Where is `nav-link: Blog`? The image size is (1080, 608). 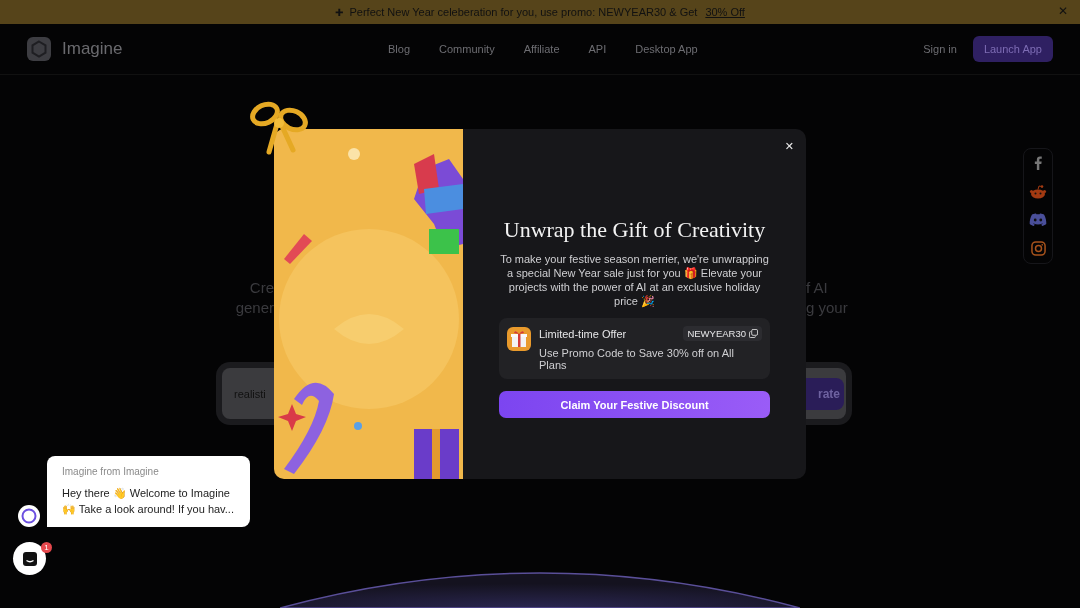 nav-link: Blog is located at coordinates (399, 49).